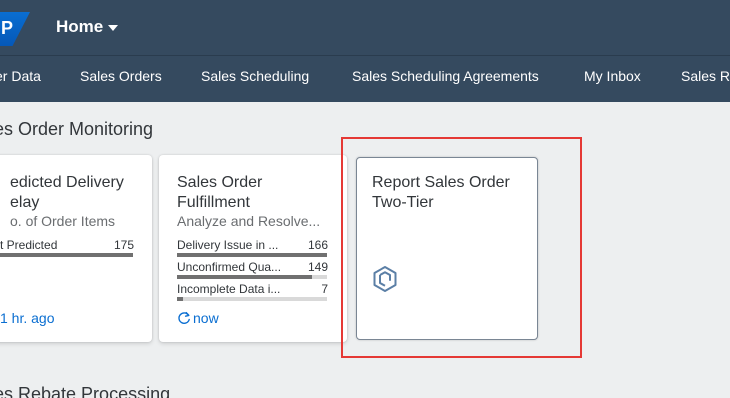  Describe the element at coordinates (612, 76) in the screenshot. I see `tab-my-inbox: My Inbox` at that location.